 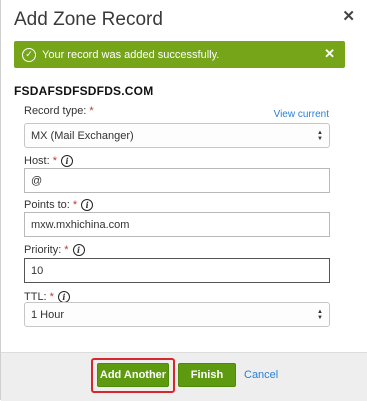 What do you see at coordinates (43, 250) in the screenshot?
I see `priority-label-text: Priority:` at bounding box center [43, 250].